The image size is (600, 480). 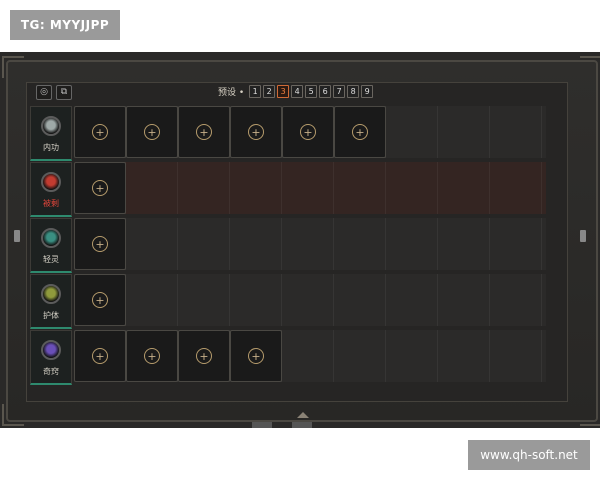 What do you see at coordinates (353, 91) in the screenshot?
I see `preset-button-8: 8` at bounding box center [353, 91].